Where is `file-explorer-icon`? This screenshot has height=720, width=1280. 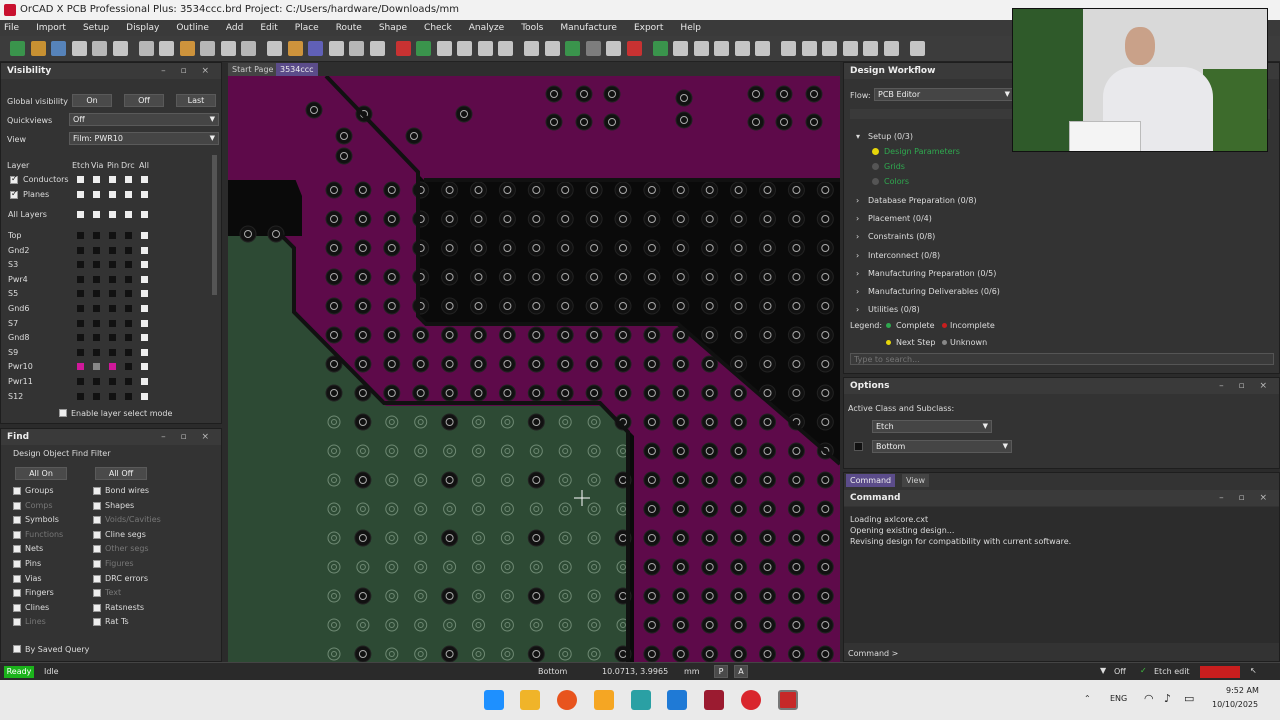 file-explorer-icon is located at coordinates (530, 700).